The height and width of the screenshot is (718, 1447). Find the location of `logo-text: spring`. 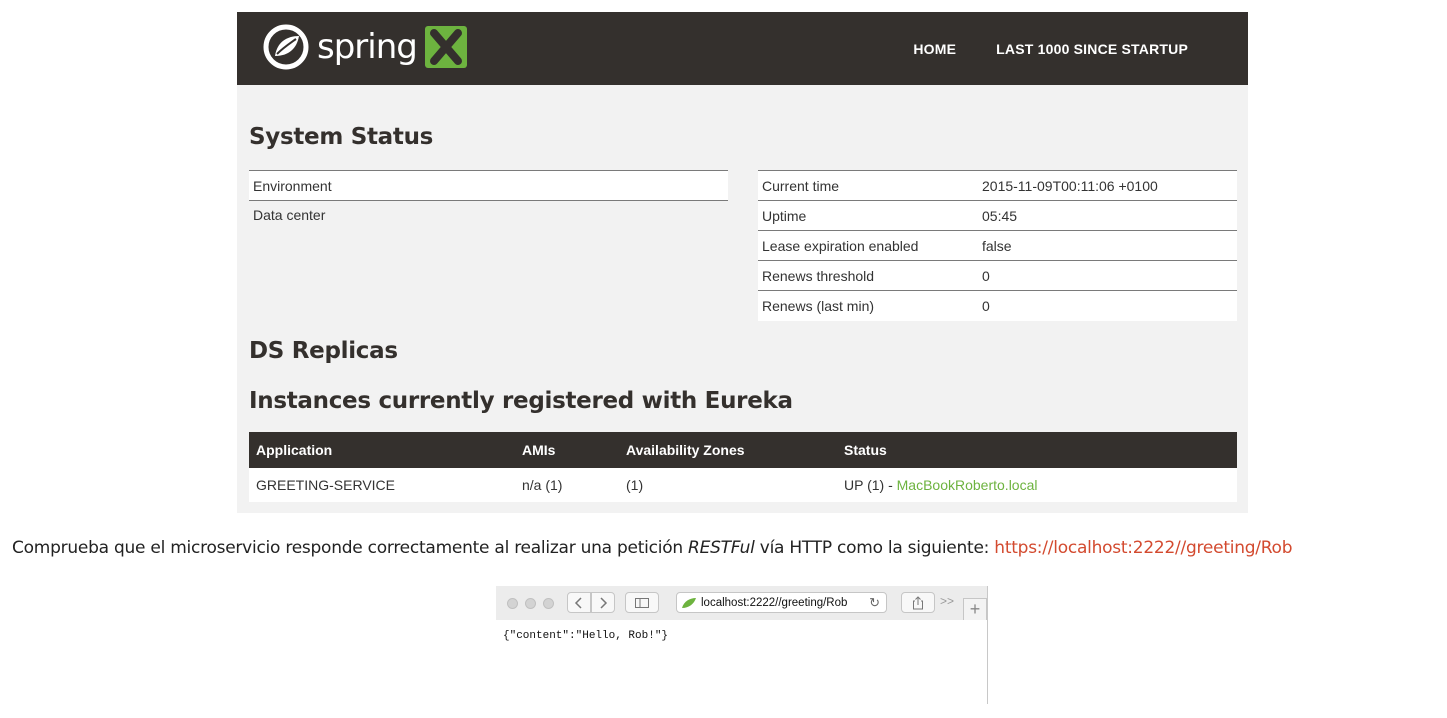

logo-text: spring is located at coordinates (367, 47).